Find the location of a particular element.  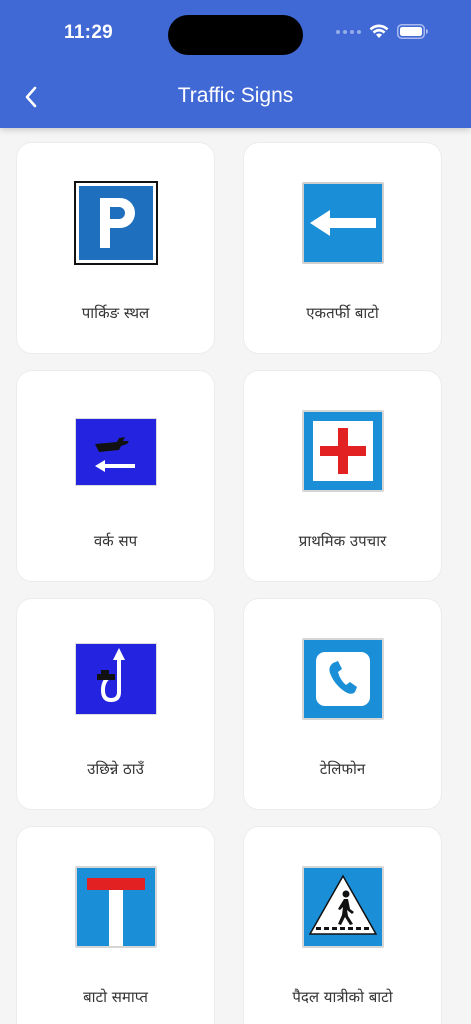

sign-label: उछिन्ने ठाउँ is located at coordinates (115, 769).